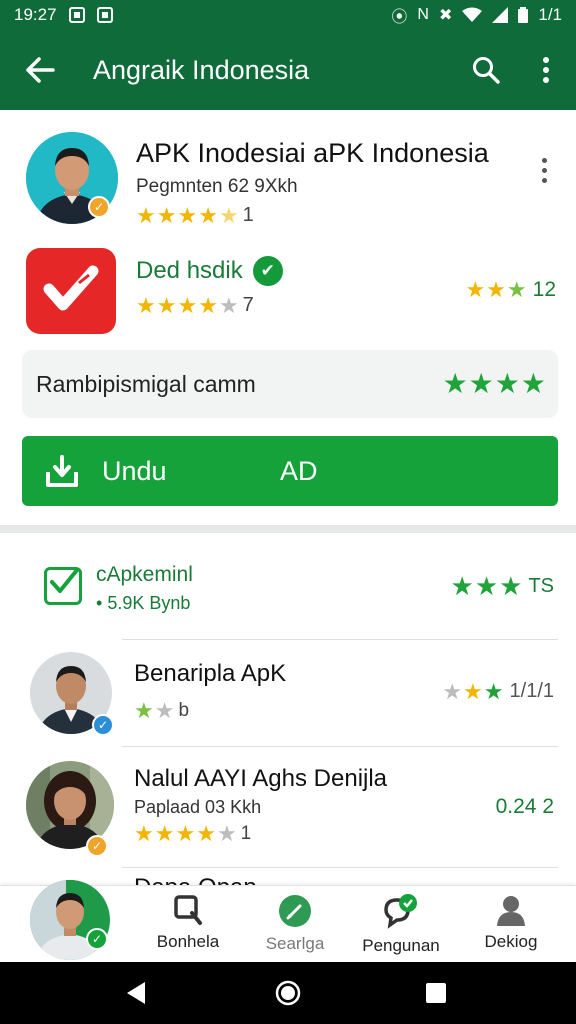 Image resolution: width=576 pixels, height=1024 pixels. What do you see at coordinates (248, 305) in the screenshot?
I see `app-rating-count: 7` at bounding box center [248, 305].